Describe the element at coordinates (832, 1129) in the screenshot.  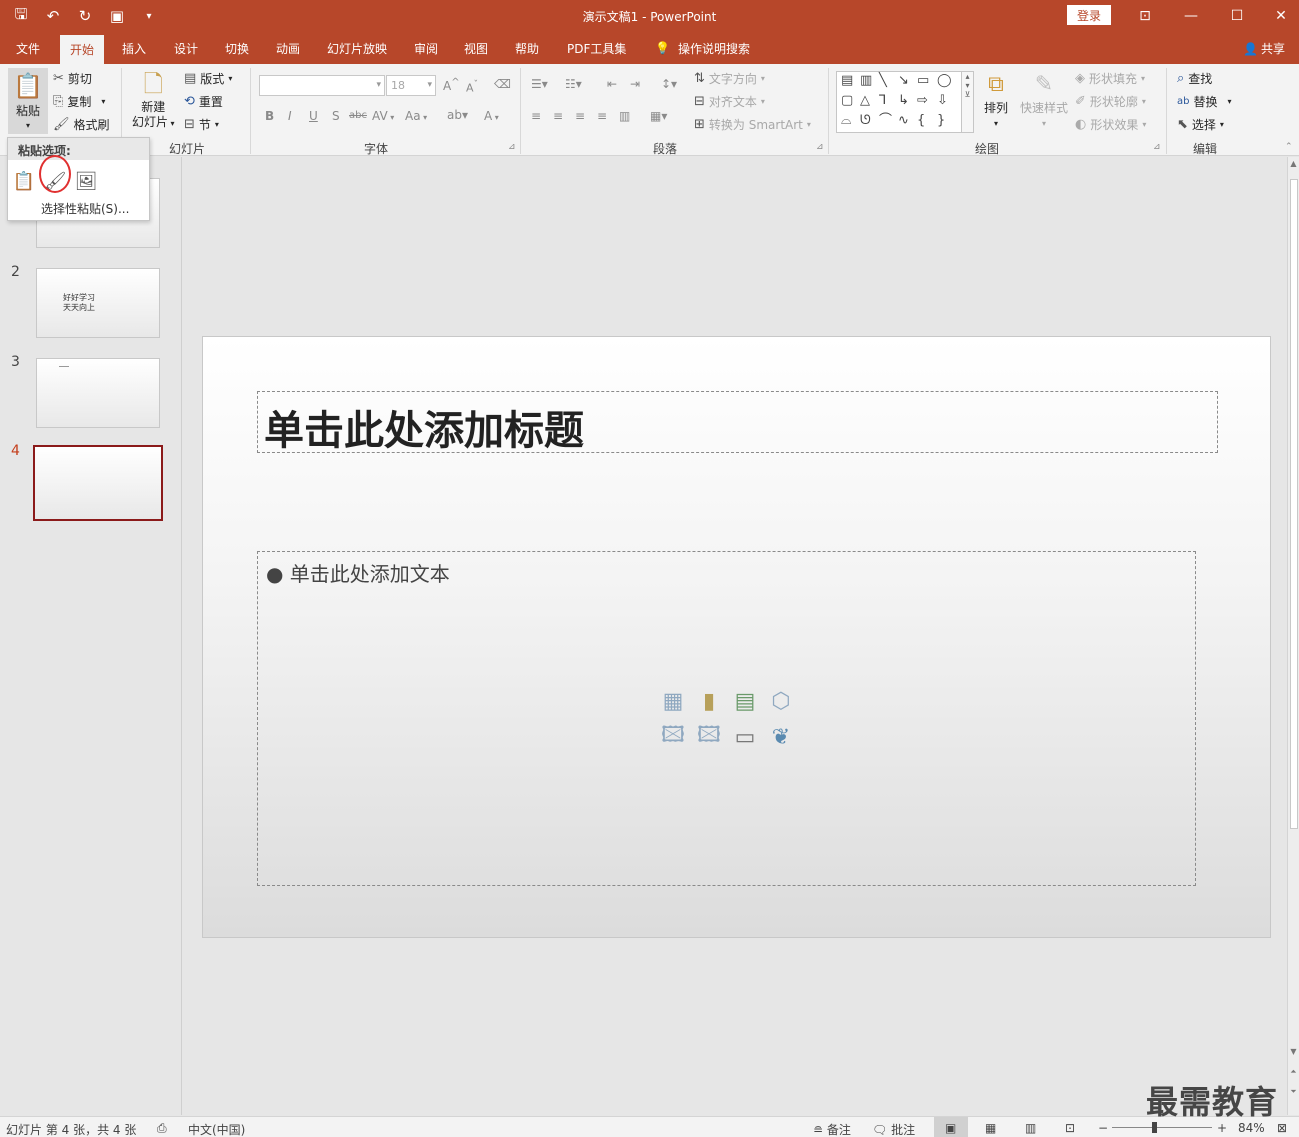
I see `notes-button: ≘ 备注` at that location.